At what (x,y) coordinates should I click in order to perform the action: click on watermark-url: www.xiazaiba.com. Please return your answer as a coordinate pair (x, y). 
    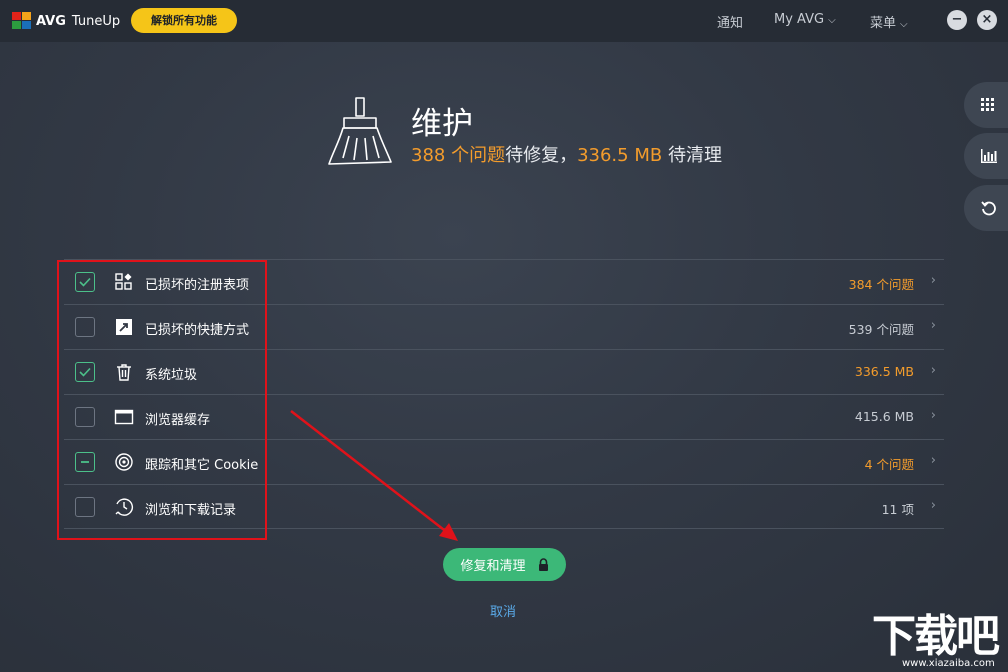
    Looking at the image, I should click on (948, 663).